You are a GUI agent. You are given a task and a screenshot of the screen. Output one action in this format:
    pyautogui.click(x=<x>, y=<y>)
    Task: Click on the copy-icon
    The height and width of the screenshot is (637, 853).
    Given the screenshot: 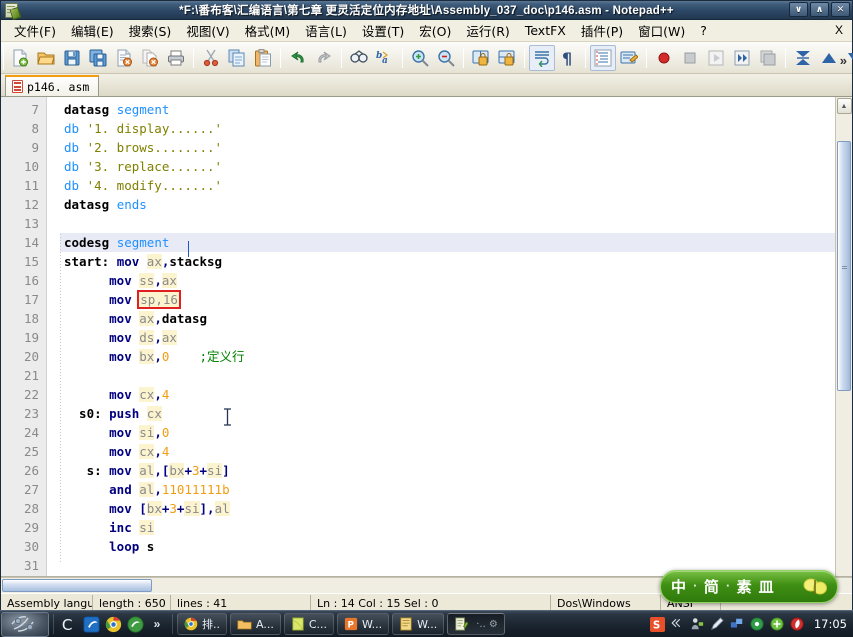 What is the action you would take?
    pyautogui.click(x=237, y=58)
    